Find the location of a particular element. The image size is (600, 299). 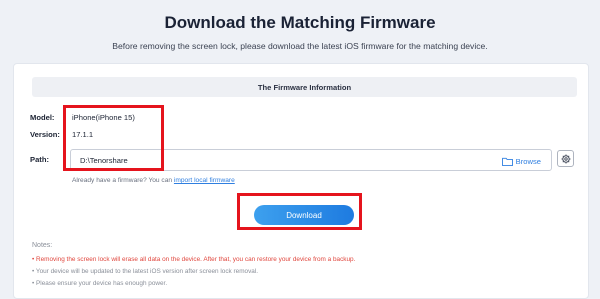

settings-button is located at coordinates (565, 158).